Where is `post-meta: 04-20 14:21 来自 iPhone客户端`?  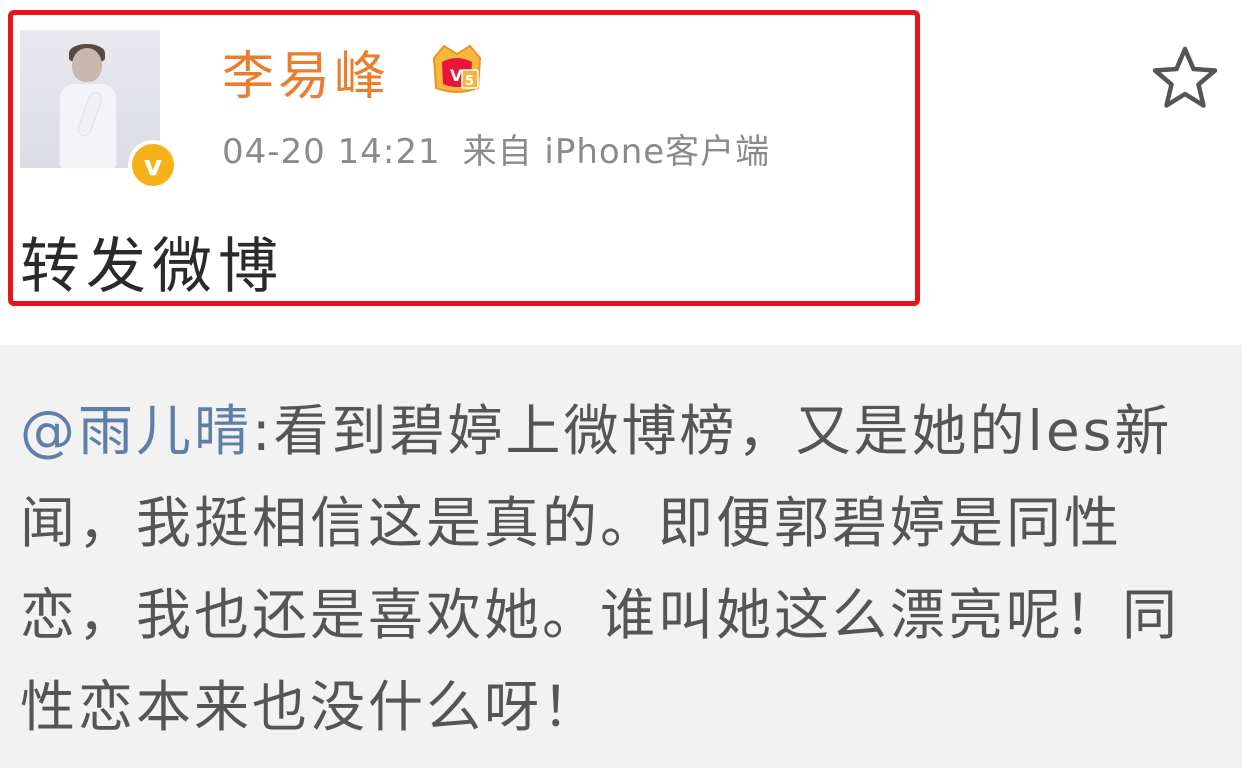
post-meta: 04-20 14:21 来自 iPhone客户端 is located at coordinates (496, 148).